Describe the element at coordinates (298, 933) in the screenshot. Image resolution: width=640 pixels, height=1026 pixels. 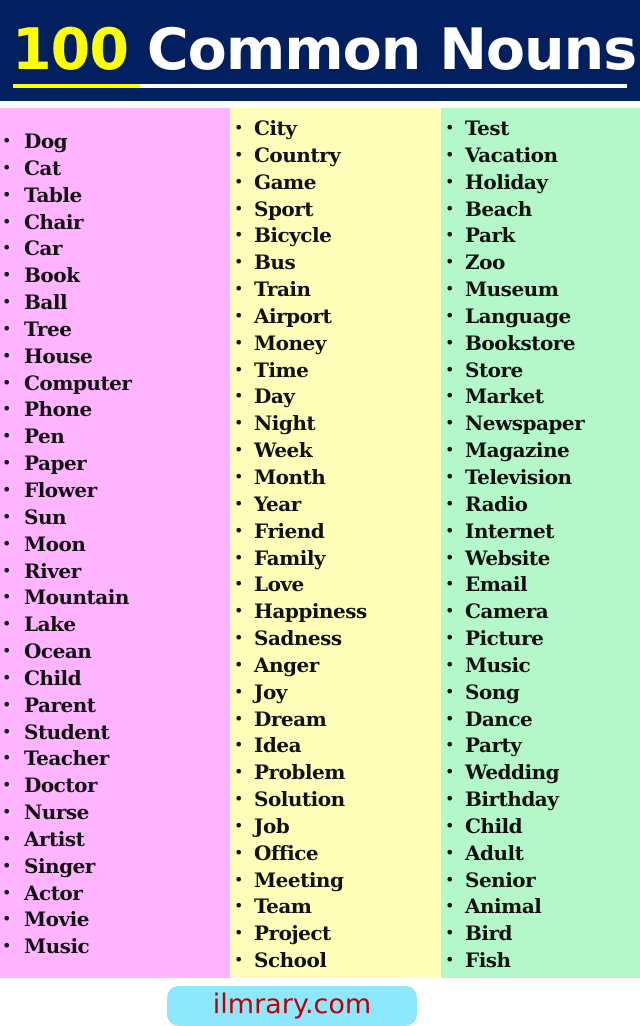
I see `list-item: • Project` at that location.